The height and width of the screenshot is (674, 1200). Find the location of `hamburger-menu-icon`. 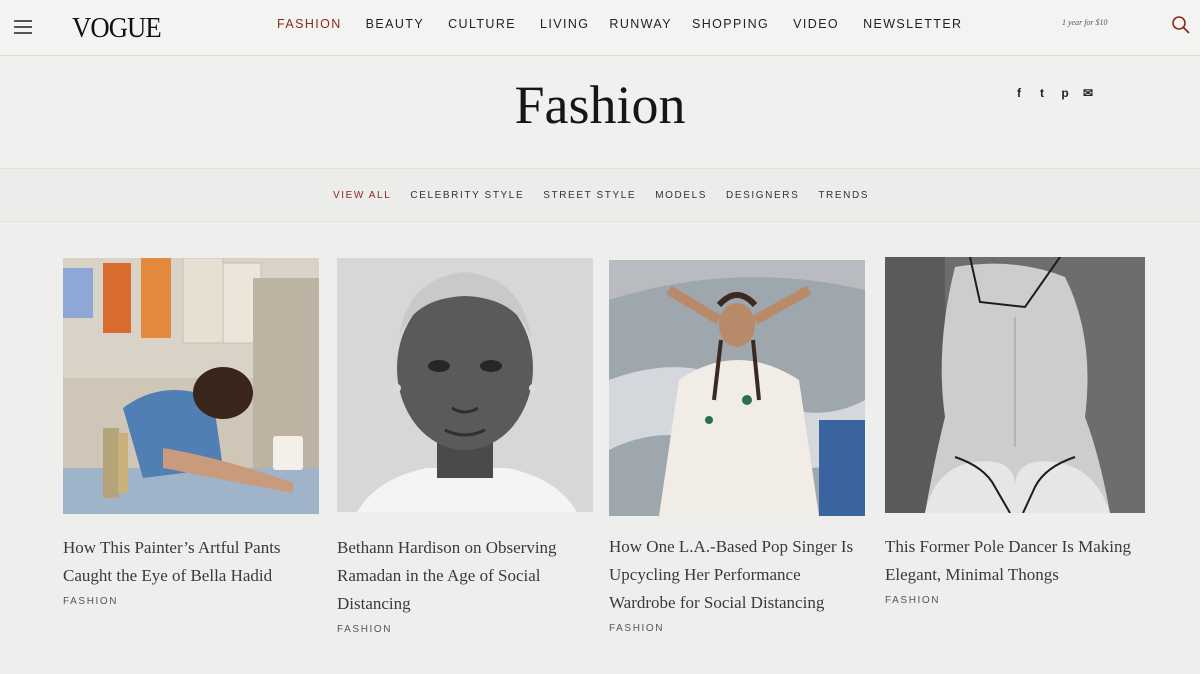

hamburger-menu-icon is located at coordinates (23, 27).